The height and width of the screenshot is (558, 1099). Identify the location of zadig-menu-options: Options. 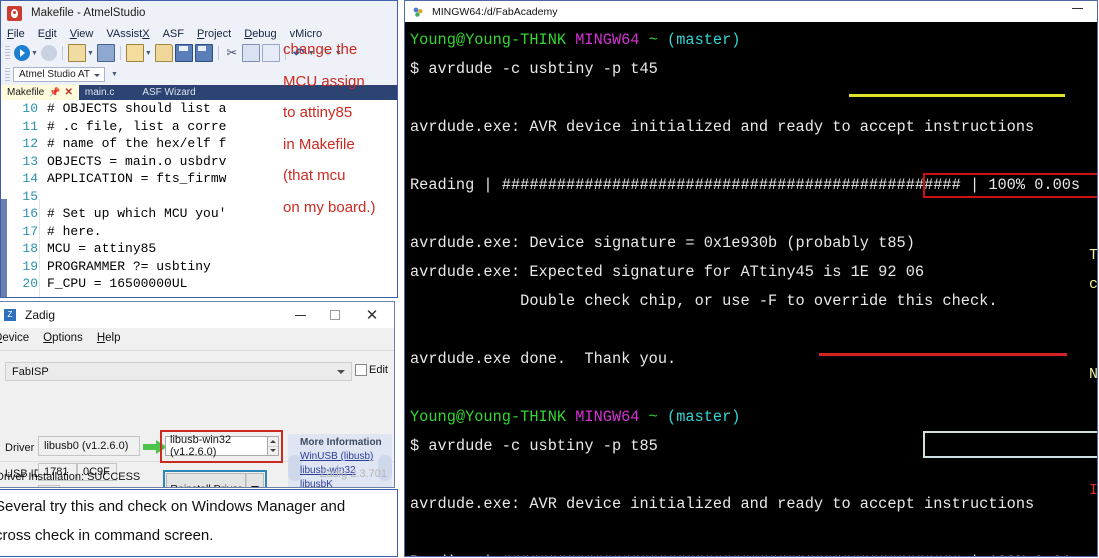
(63, 338).